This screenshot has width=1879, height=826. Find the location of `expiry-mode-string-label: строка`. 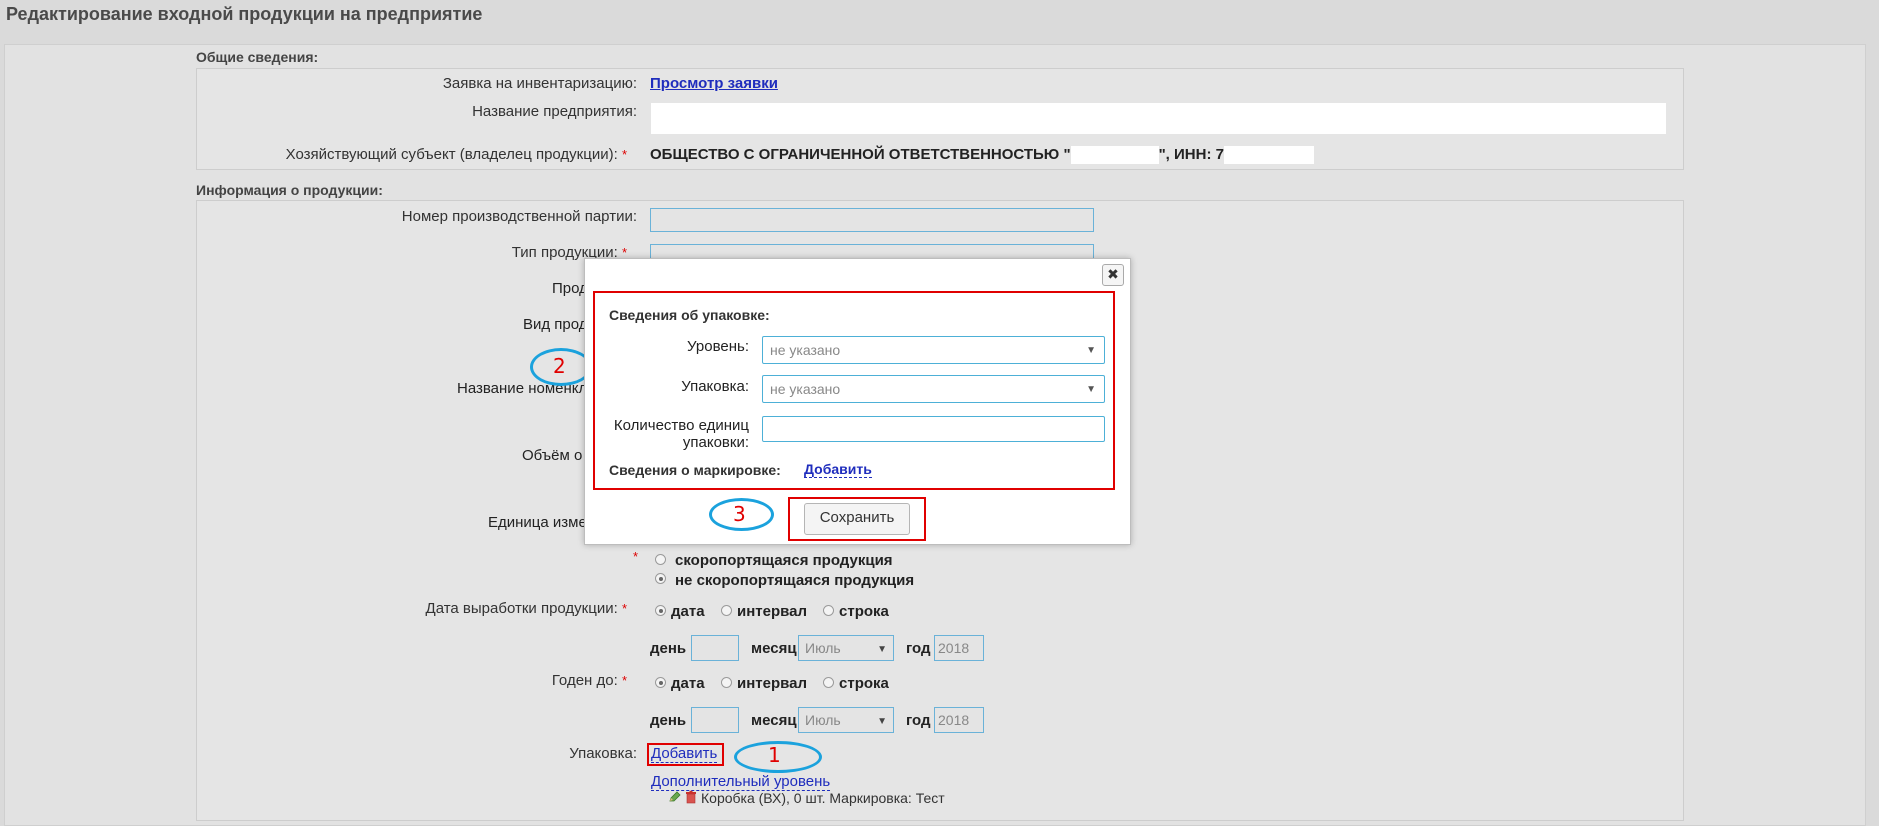

expiry-mode-string-label: строка is located at coordinates (864, 683).